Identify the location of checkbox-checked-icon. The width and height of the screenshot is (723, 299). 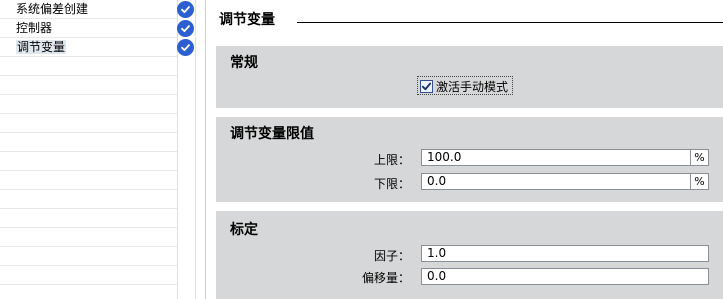
(426, 86).